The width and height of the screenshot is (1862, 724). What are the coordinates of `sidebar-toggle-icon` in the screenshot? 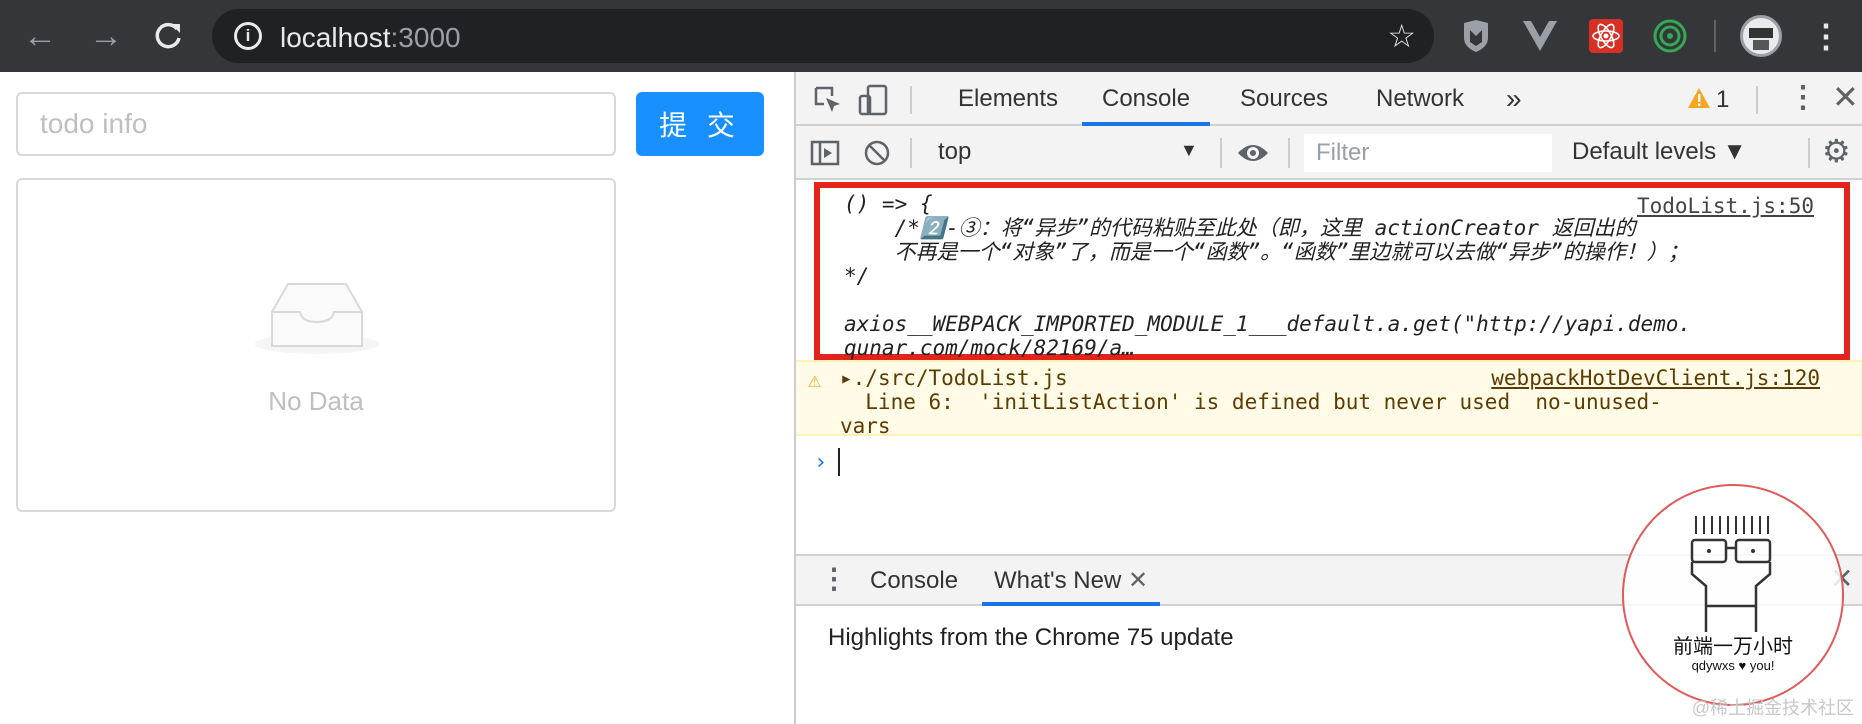 It's located at (825, 153).